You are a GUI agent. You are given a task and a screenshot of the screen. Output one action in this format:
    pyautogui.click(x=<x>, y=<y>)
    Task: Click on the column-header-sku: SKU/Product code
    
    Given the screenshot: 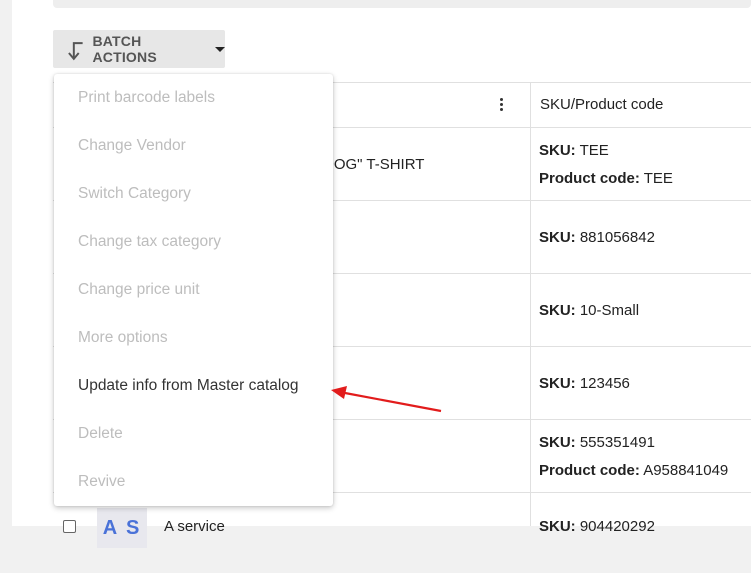 What is the action you would take?
    pyautogui.click(x=601, y=104)
    